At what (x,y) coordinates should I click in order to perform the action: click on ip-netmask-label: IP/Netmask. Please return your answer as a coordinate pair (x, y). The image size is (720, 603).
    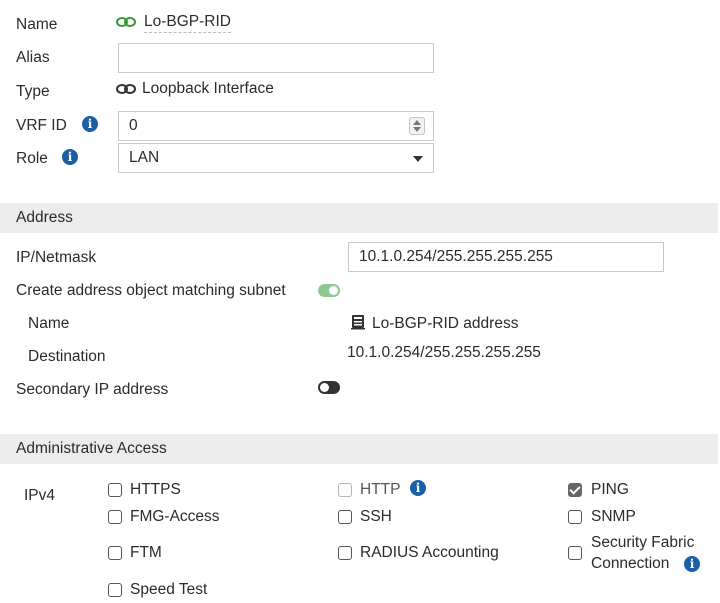
    Looking at the image, I should click on (56, 257).